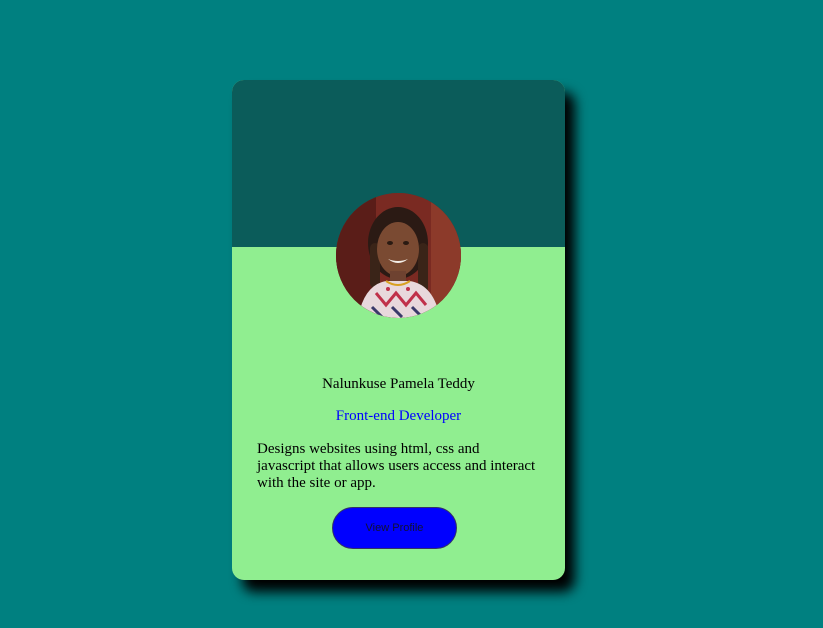 The image size is (823, 628). I want to click on profile-name: Nalunkuse Pamela Teddy, so click(398, 384).